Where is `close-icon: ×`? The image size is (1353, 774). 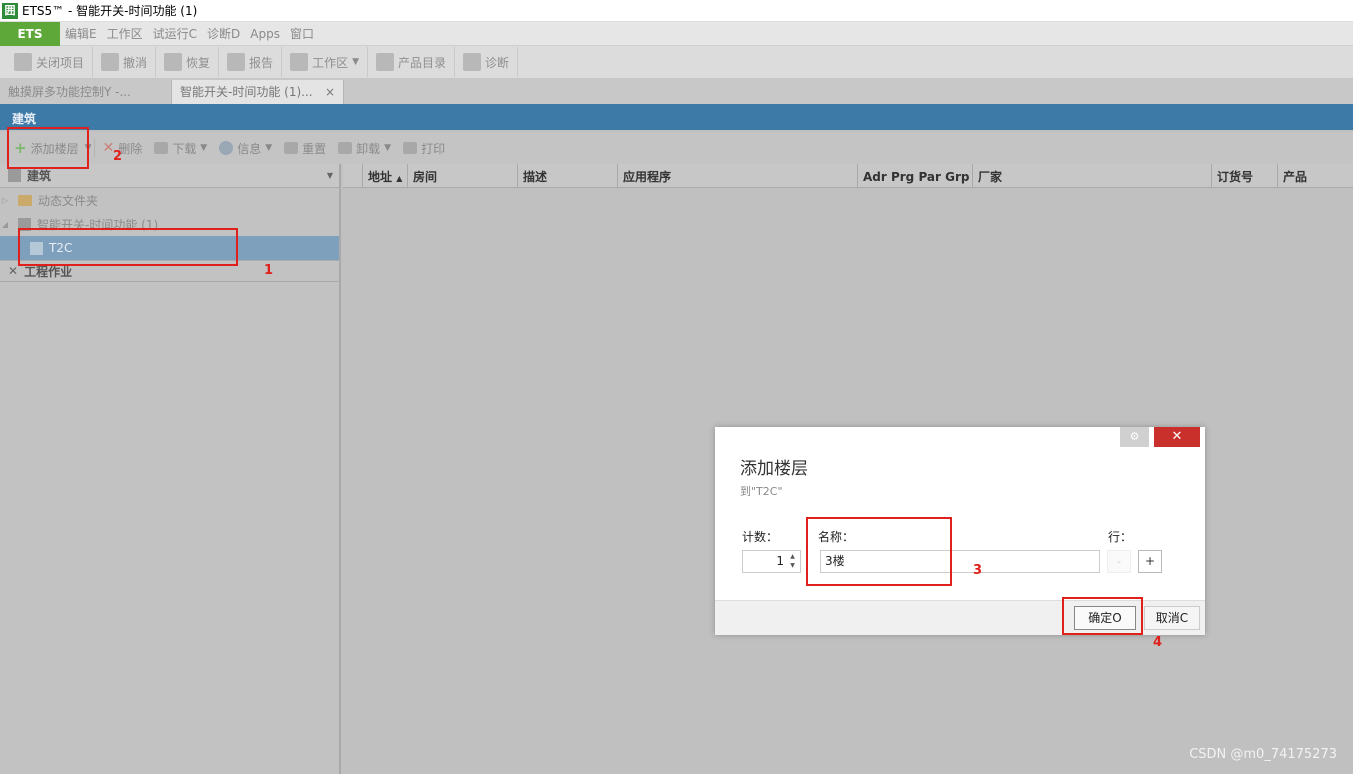 close-icon: × is located at coordinates (330, 92).